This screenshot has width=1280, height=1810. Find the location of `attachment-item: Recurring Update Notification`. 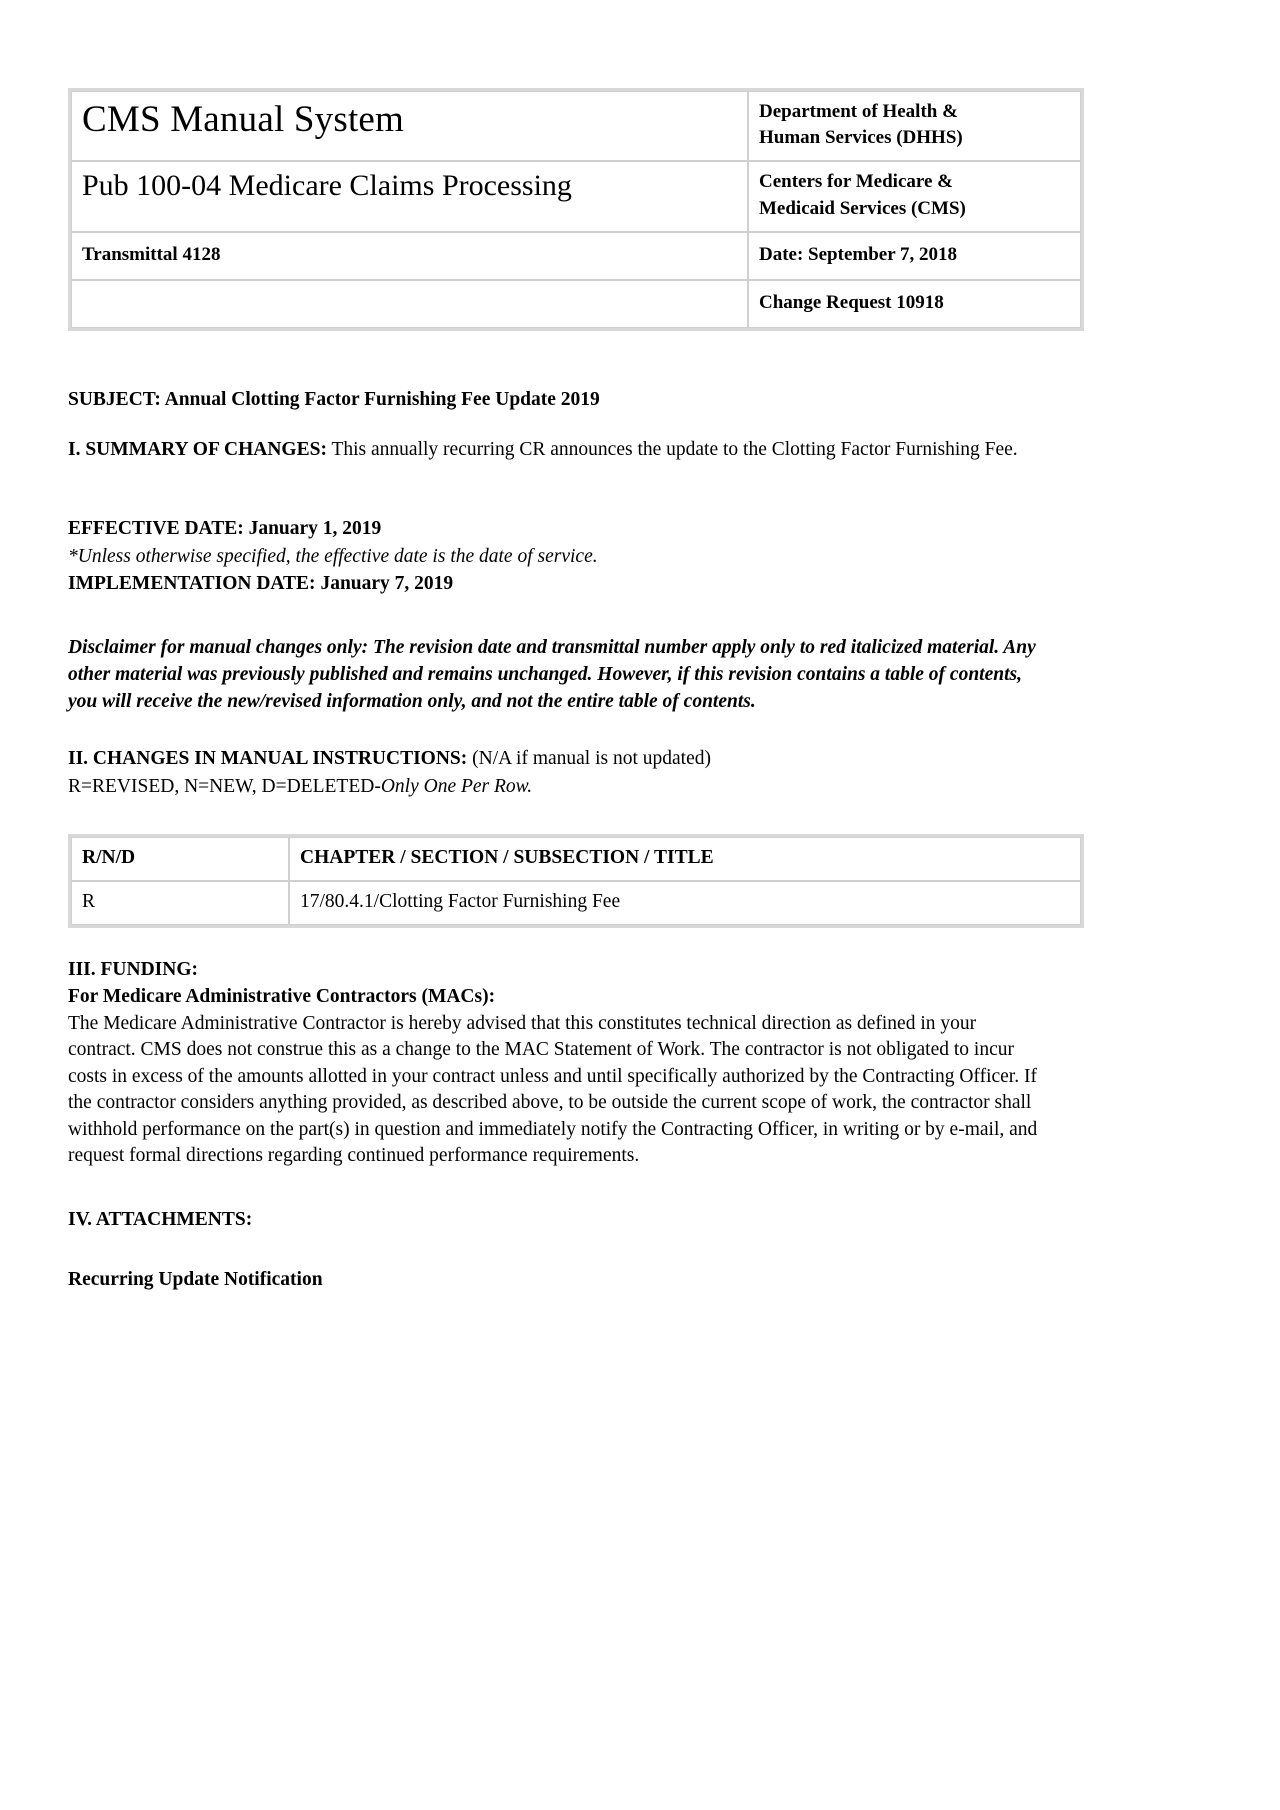

attachment-item: Recurring Update Notification is located at coordinates (195, 1280).